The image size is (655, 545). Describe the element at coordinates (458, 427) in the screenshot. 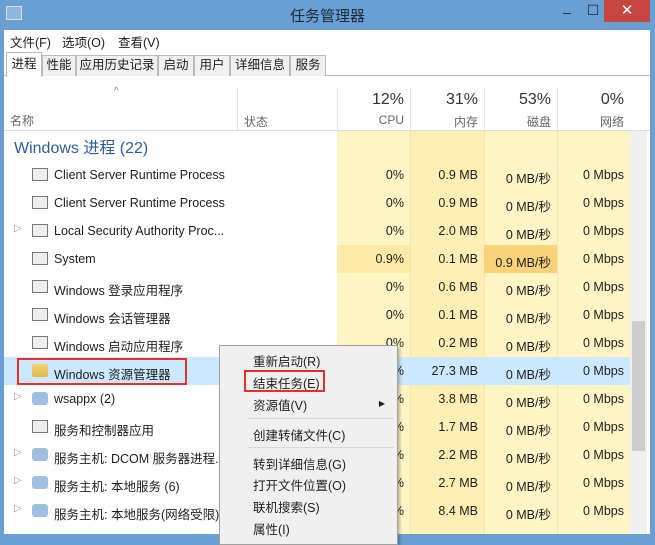

I see `memory-value: 1.7 MB` at that location.